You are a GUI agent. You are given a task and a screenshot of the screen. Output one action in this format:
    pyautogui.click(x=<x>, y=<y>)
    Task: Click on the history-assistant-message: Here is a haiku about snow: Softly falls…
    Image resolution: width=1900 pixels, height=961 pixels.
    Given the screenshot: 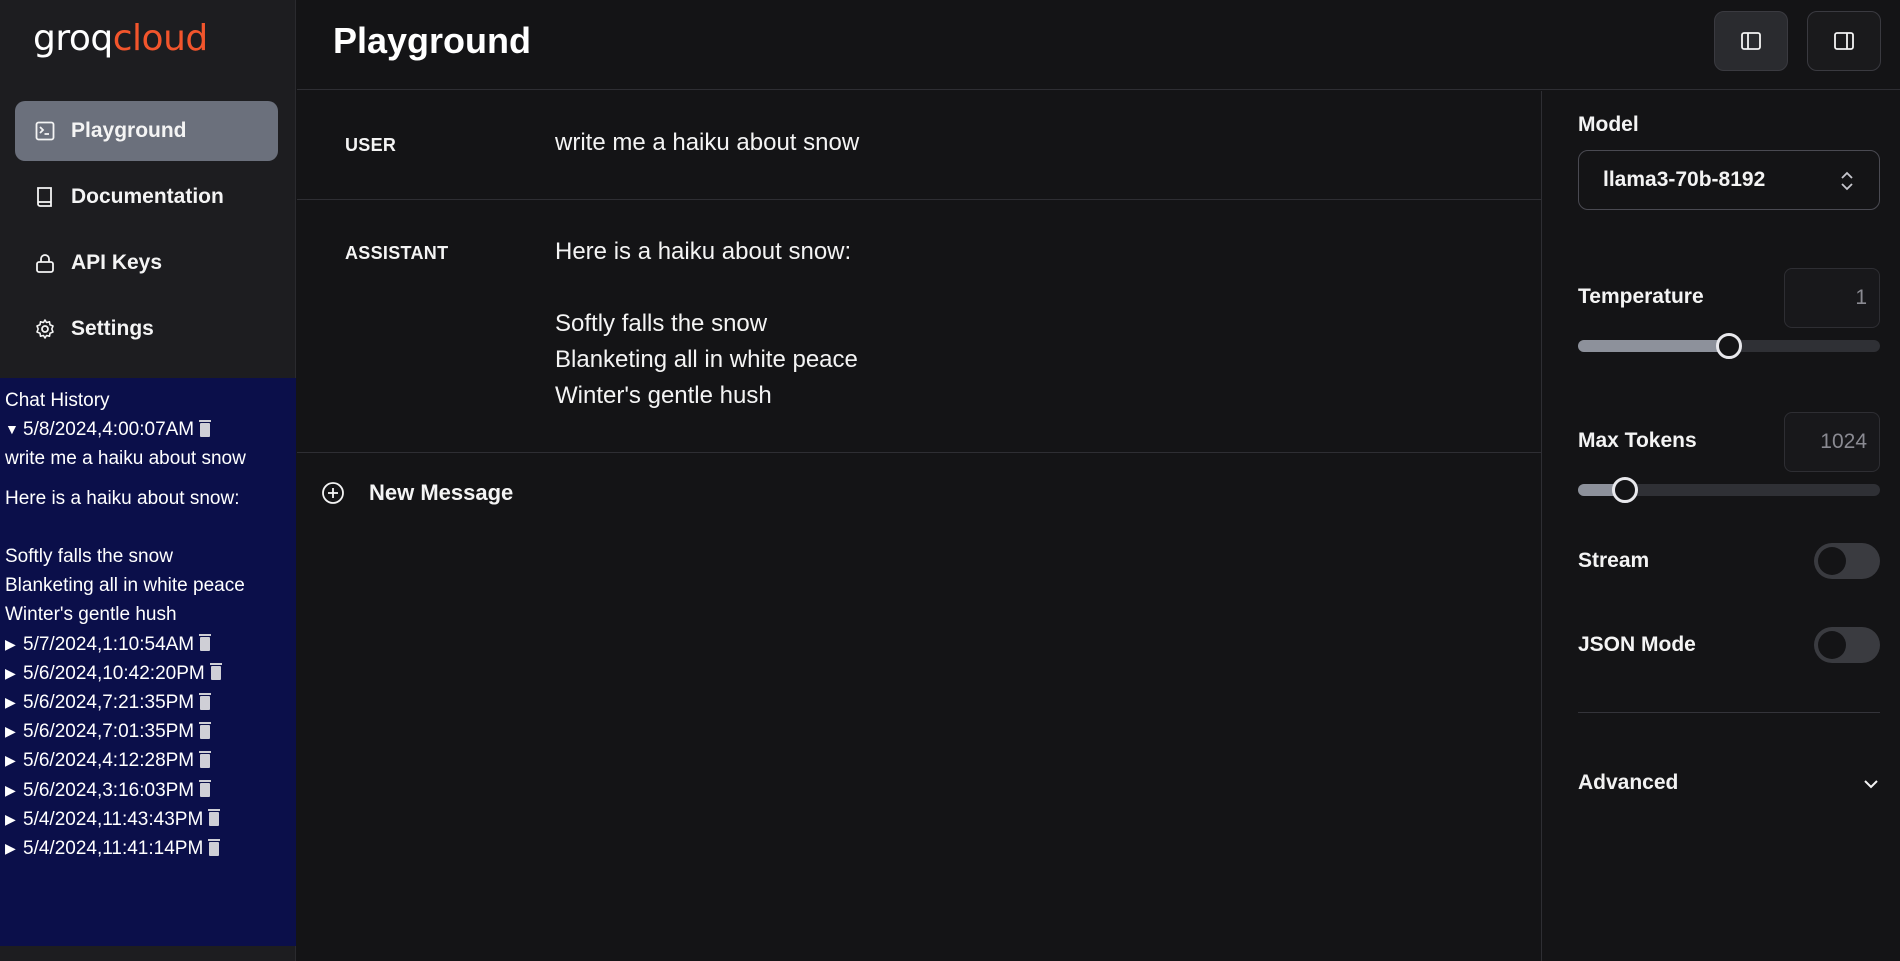 What is the action you would take?
    pyautogui.click(x=125, y=556)
    